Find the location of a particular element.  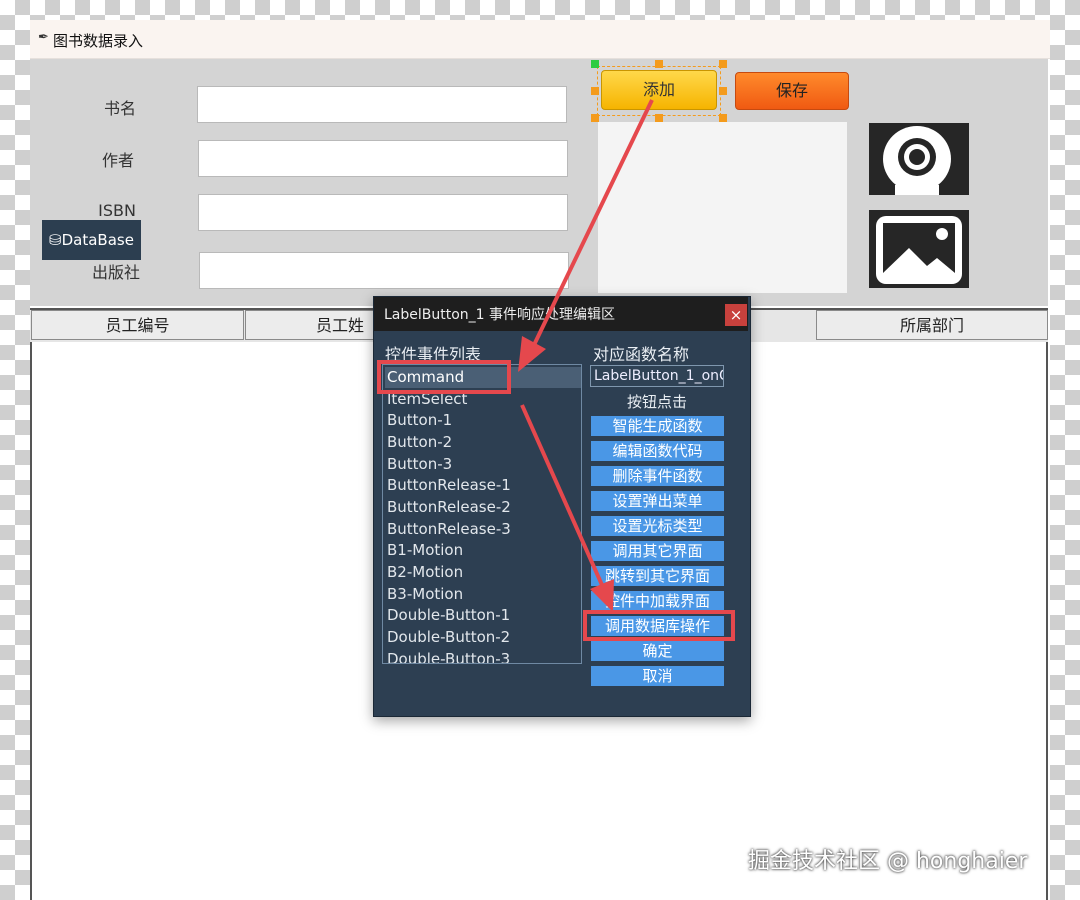

watermark-text: 掘金技术社区 @ honghaier is located at coordinates (888, 861).